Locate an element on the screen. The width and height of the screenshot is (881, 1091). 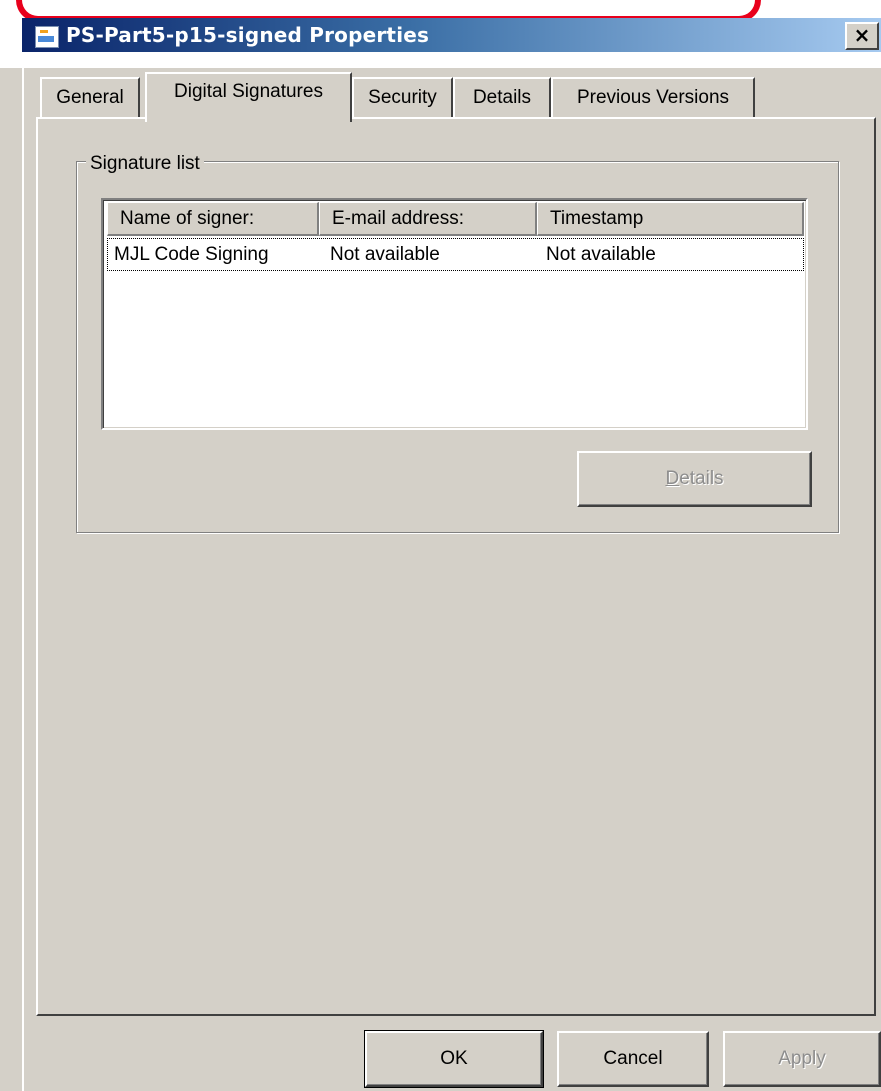
document-icon is located at coordinates (47, 37).